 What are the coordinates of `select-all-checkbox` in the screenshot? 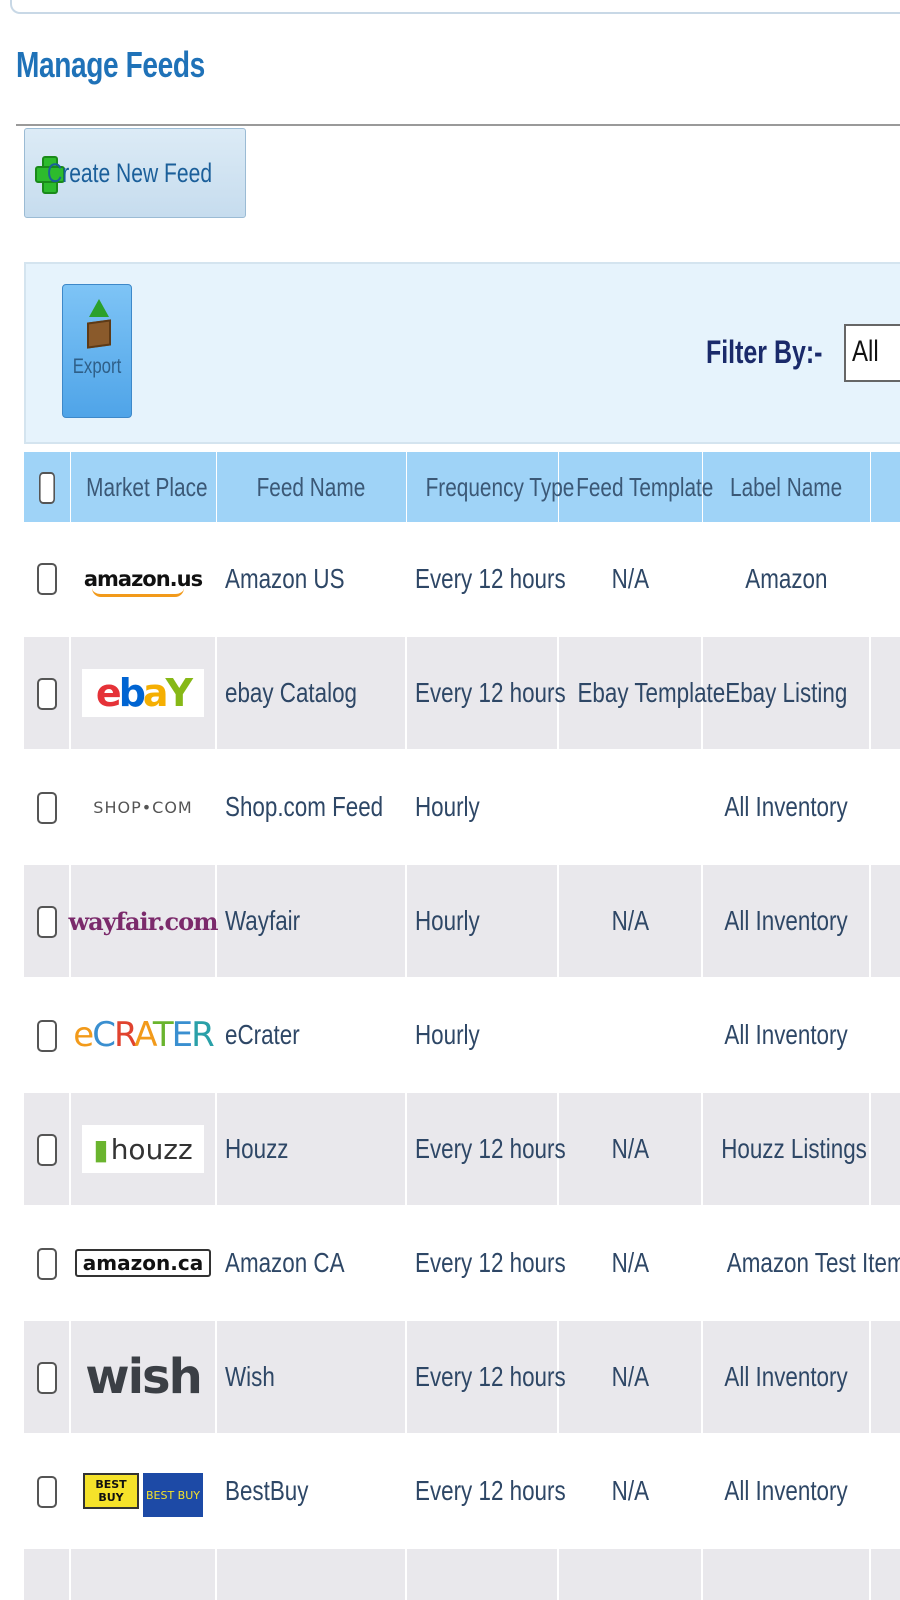 It's located at (46, 487).